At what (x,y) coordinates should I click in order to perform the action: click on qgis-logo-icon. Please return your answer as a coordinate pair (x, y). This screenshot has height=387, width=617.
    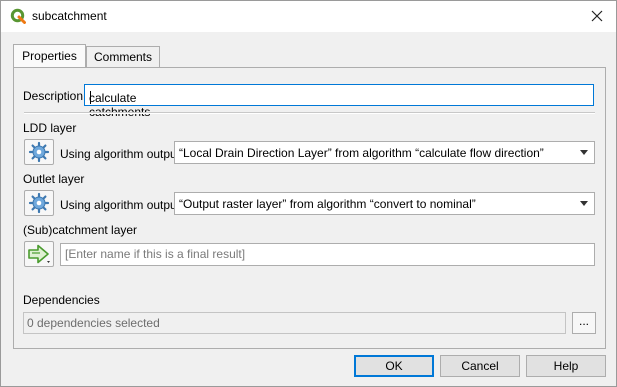
    Looking at the image, I should click on (18, 16).